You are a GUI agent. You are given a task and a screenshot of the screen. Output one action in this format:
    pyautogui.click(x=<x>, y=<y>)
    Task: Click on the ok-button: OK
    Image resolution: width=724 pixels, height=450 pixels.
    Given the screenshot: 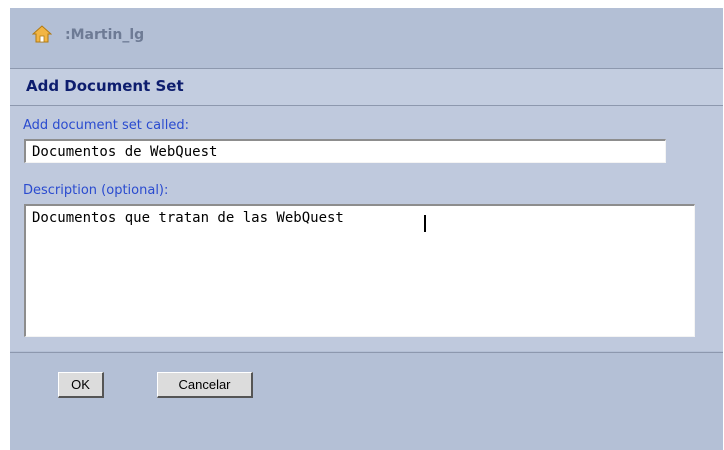 What is the action you would take?
    pyautogui.click(x=81, y=385)
    